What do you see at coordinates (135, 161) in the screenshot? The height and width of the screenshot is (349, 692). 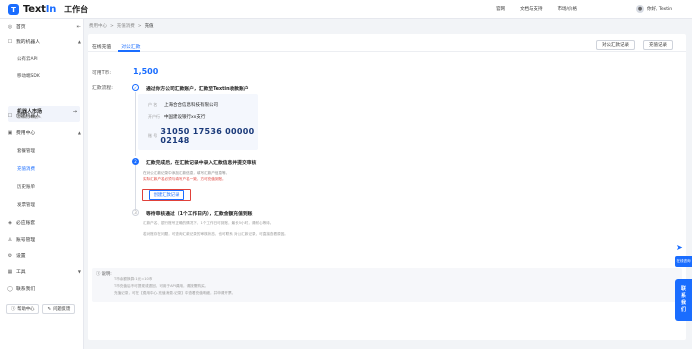 I see `step-2-number: 2` at bounding box center [135, 161].